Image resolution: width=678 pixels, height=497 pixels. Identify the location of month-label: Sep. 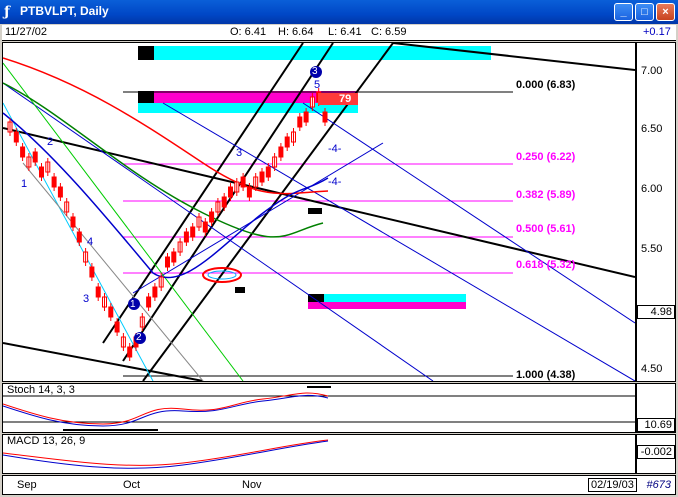
(27, 485).